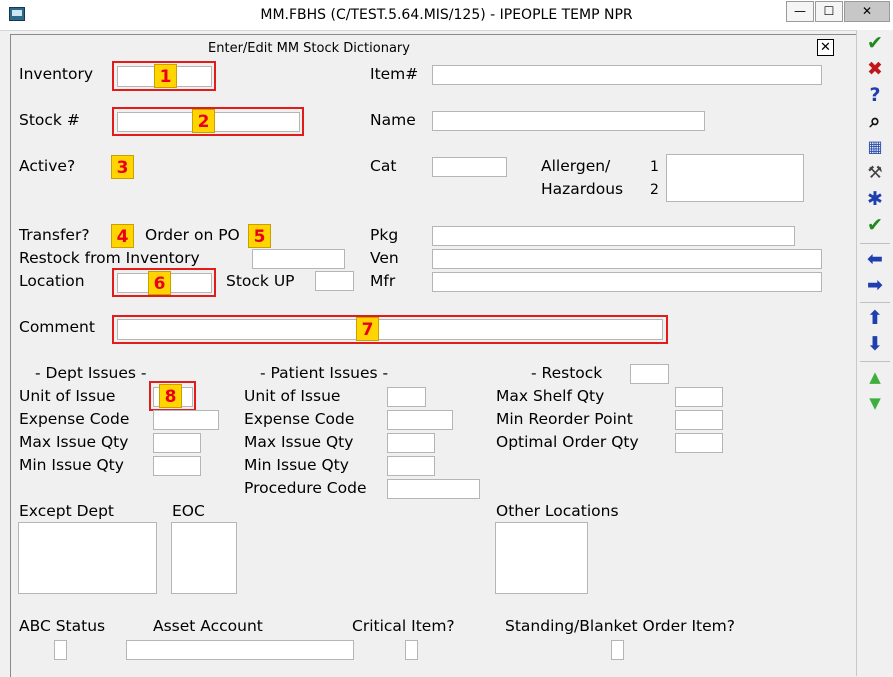 This screenshot has width=893, height=677. What do you see at coordinates (67, 396) in the screenshot?
I see `dept-unit-of-issue-label: Unit of Issue` at bounding box center [67, 396].